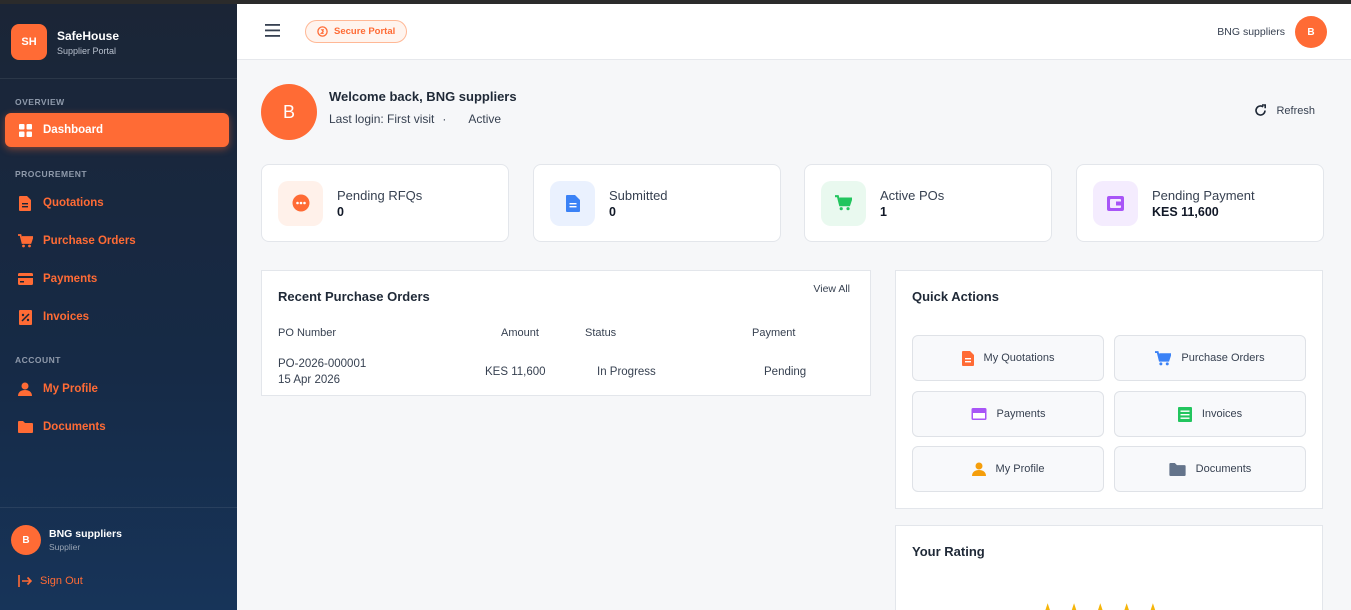 The height and width of the screenshot is (610, 1351). Describe the element at coordinates (1109, 567) in the screenshot. I see `rating-panel: Your Rating ★ ★ ★ ★ ★` at that location.